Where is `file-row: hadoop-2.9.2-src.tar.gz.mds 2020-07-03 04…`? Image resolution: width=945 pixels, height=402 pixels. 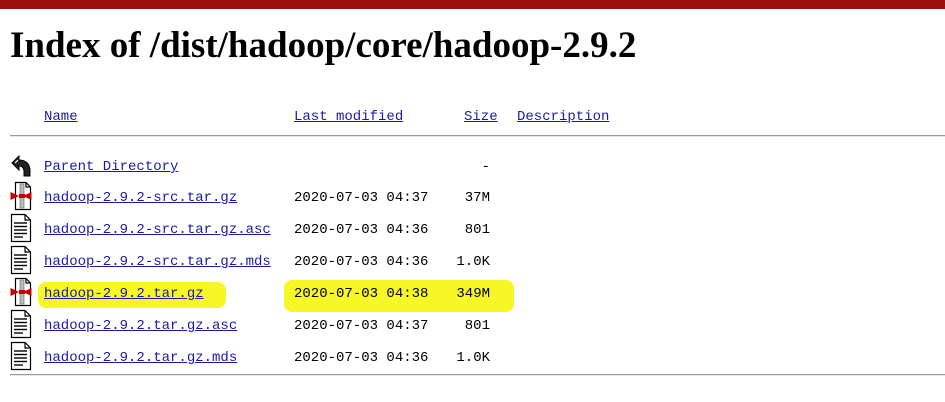 file-row: hadoop-2.9.2-src.tar.gz.mds 2020-07-03 04… is located at coordinates (472, 261).